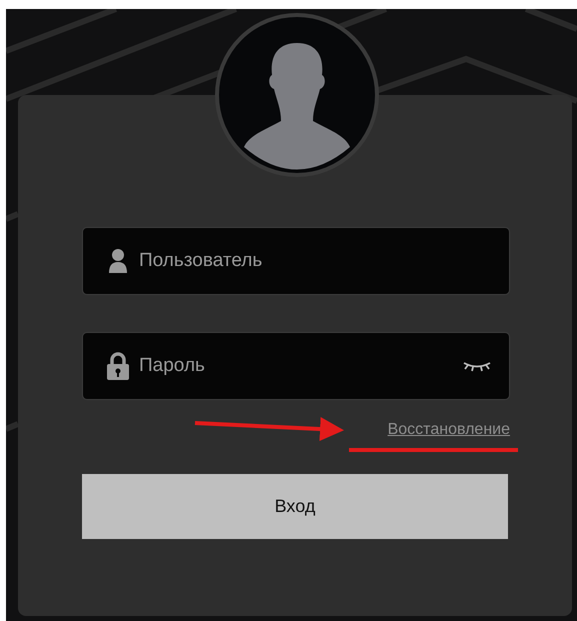  I want to click on eye-closed-icon, so click(477, 366).